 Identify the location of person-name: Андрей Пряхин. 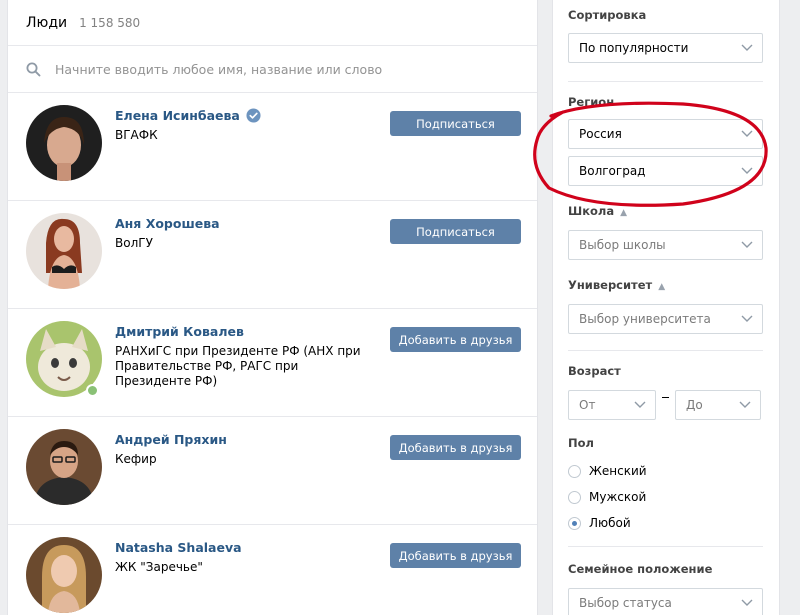
(171, 439).